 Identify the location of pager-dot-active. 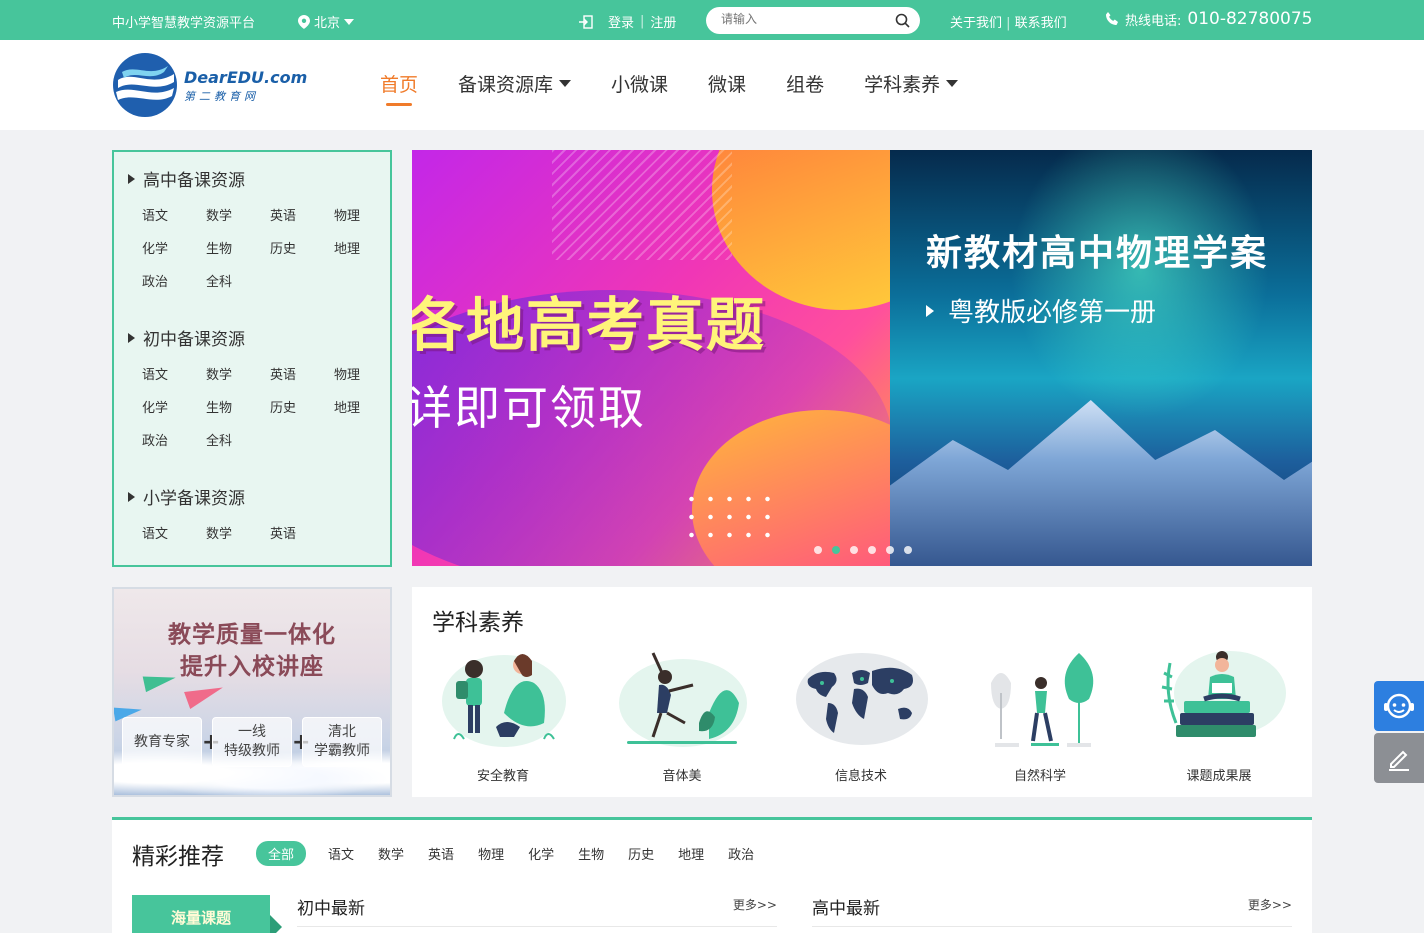
(836, 550).